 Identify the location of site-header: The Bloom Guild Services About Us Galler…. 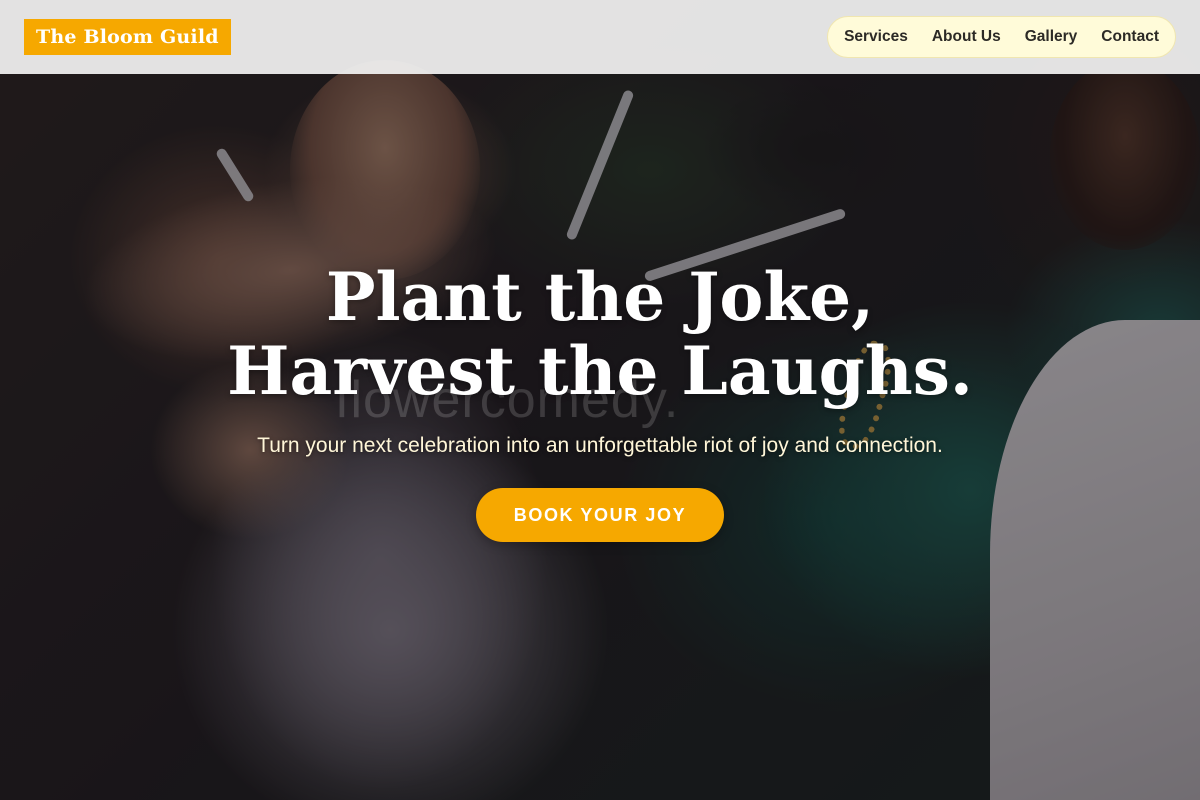
(600, 37).